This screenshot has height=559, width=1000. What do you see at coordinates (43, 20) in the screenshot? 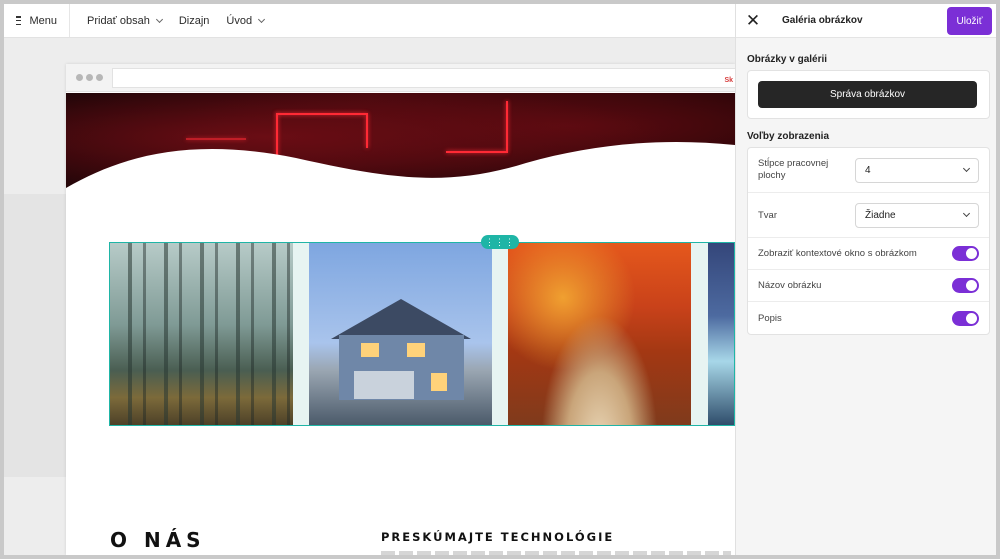
I see `menu-label: Menu` at bounding box center [43, 20].